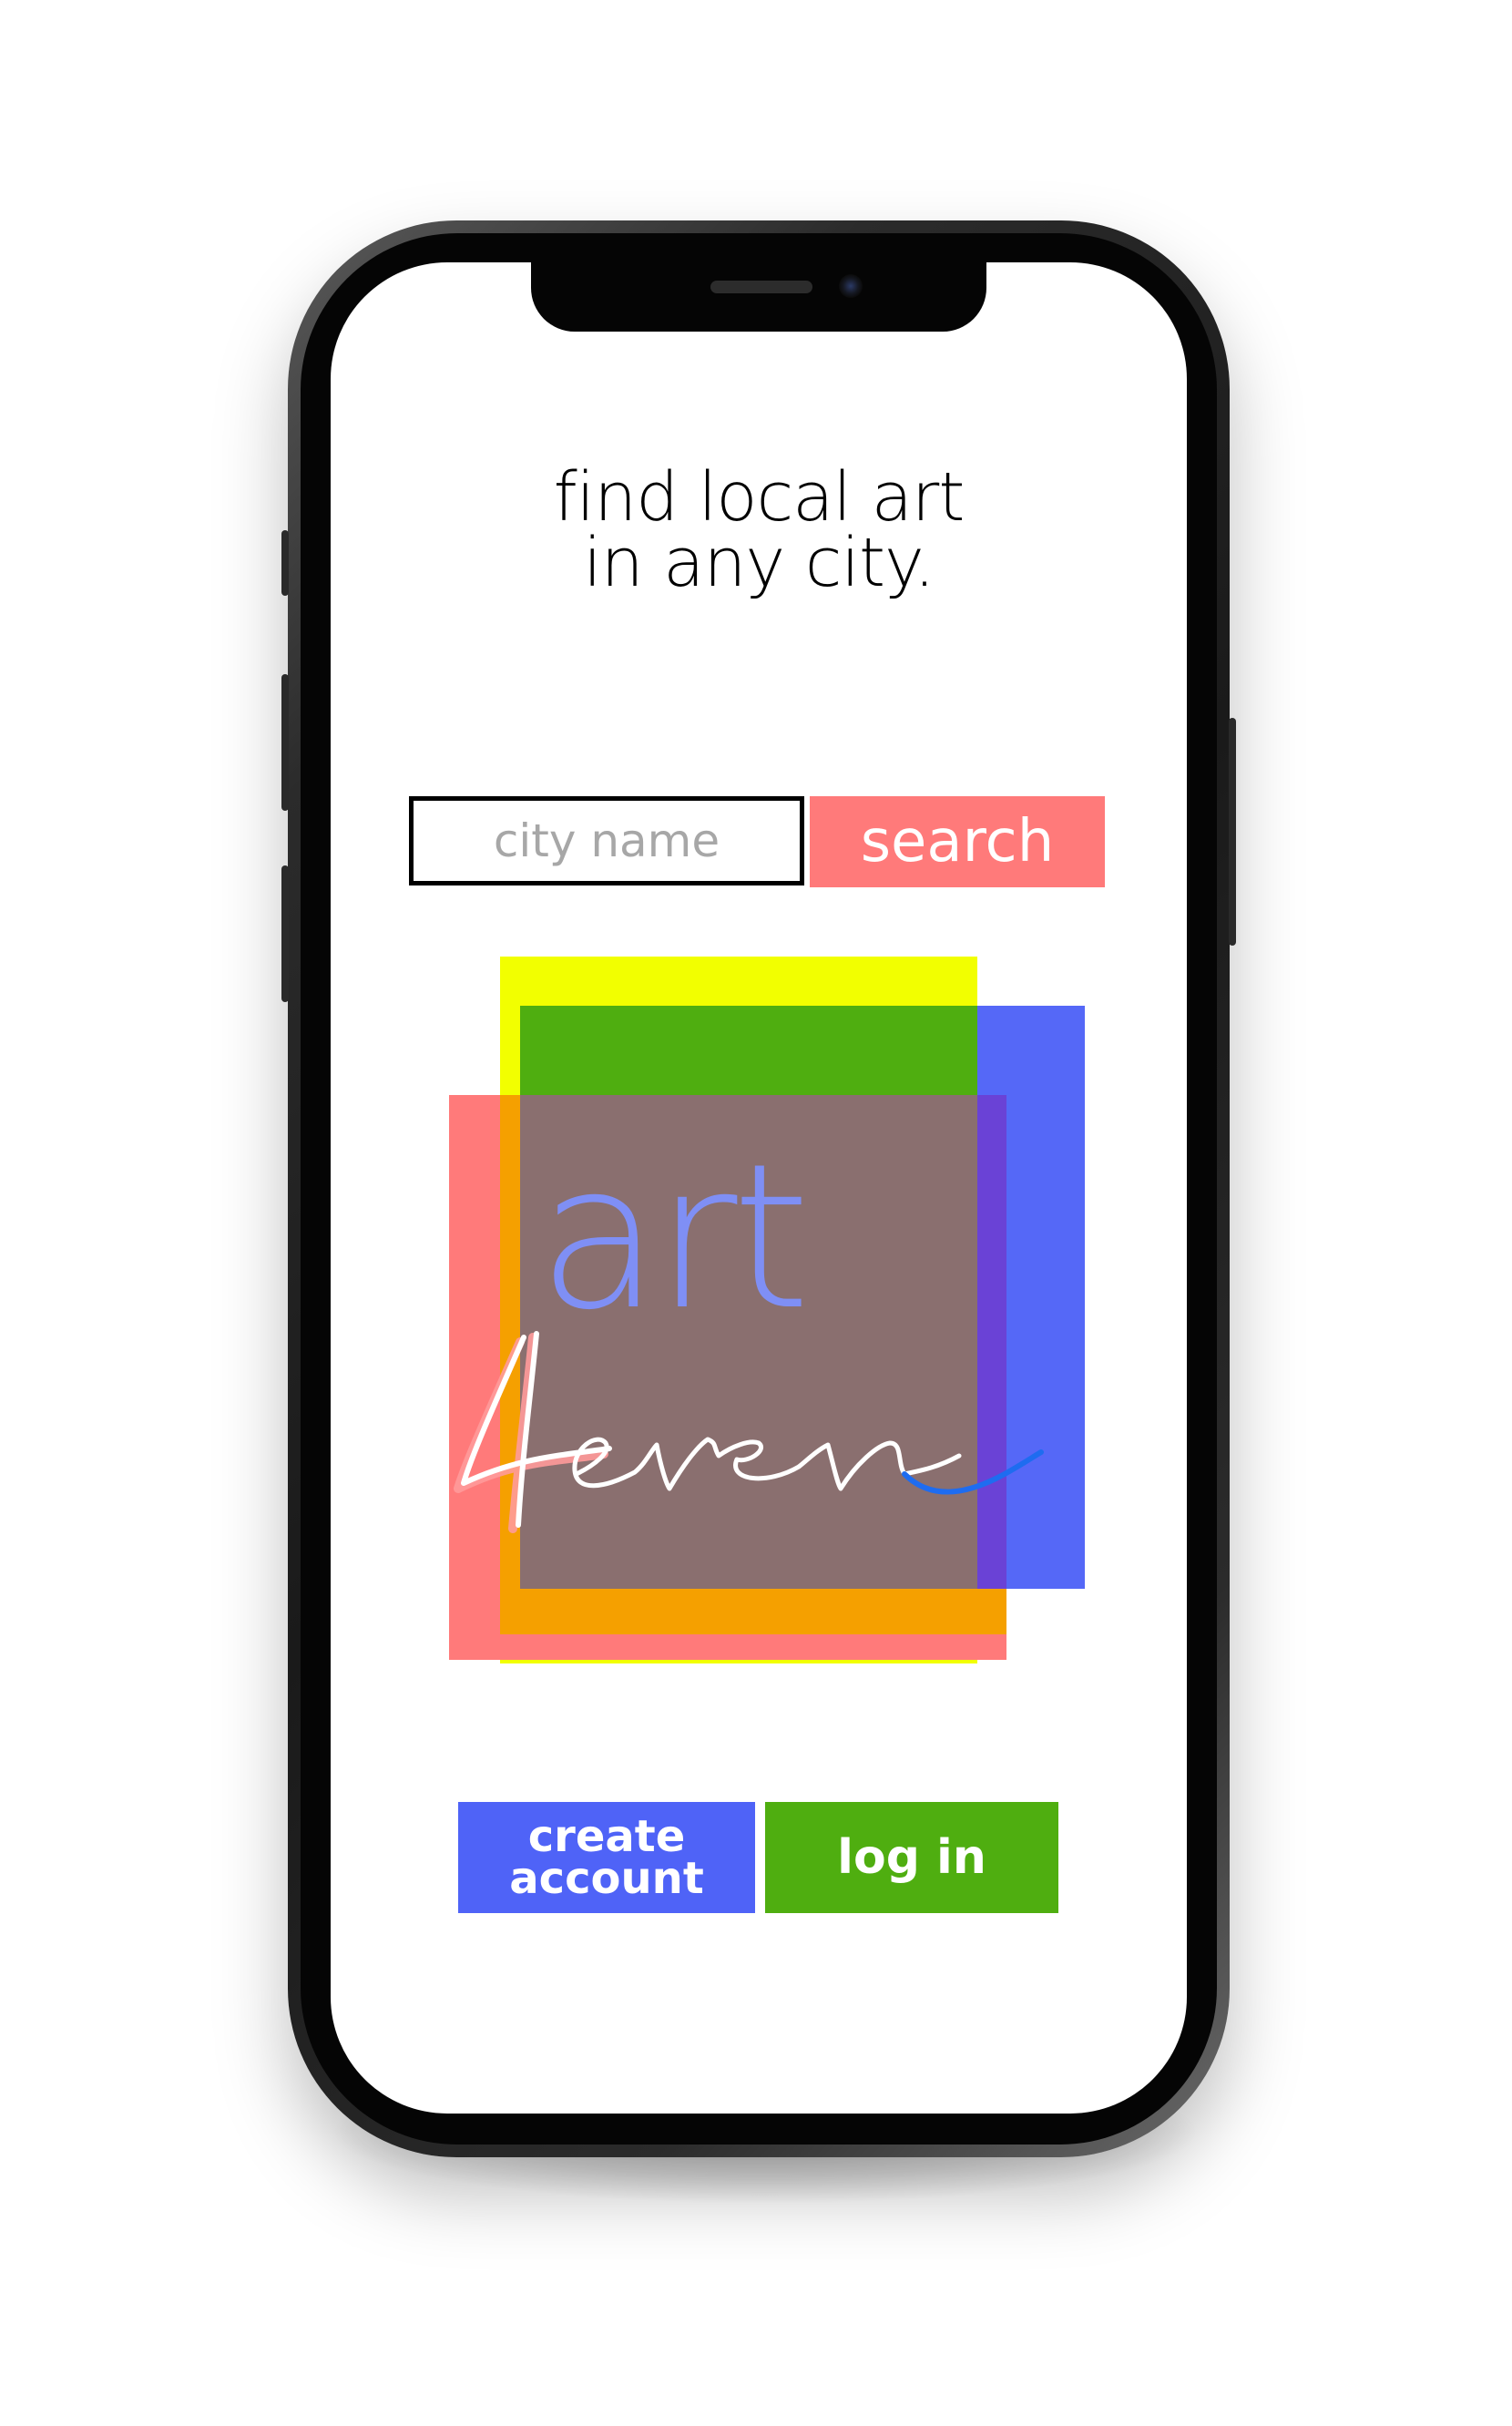 This screenshot has width=1512, height=2426. I want to click on search-button: search, so click(957, 842).